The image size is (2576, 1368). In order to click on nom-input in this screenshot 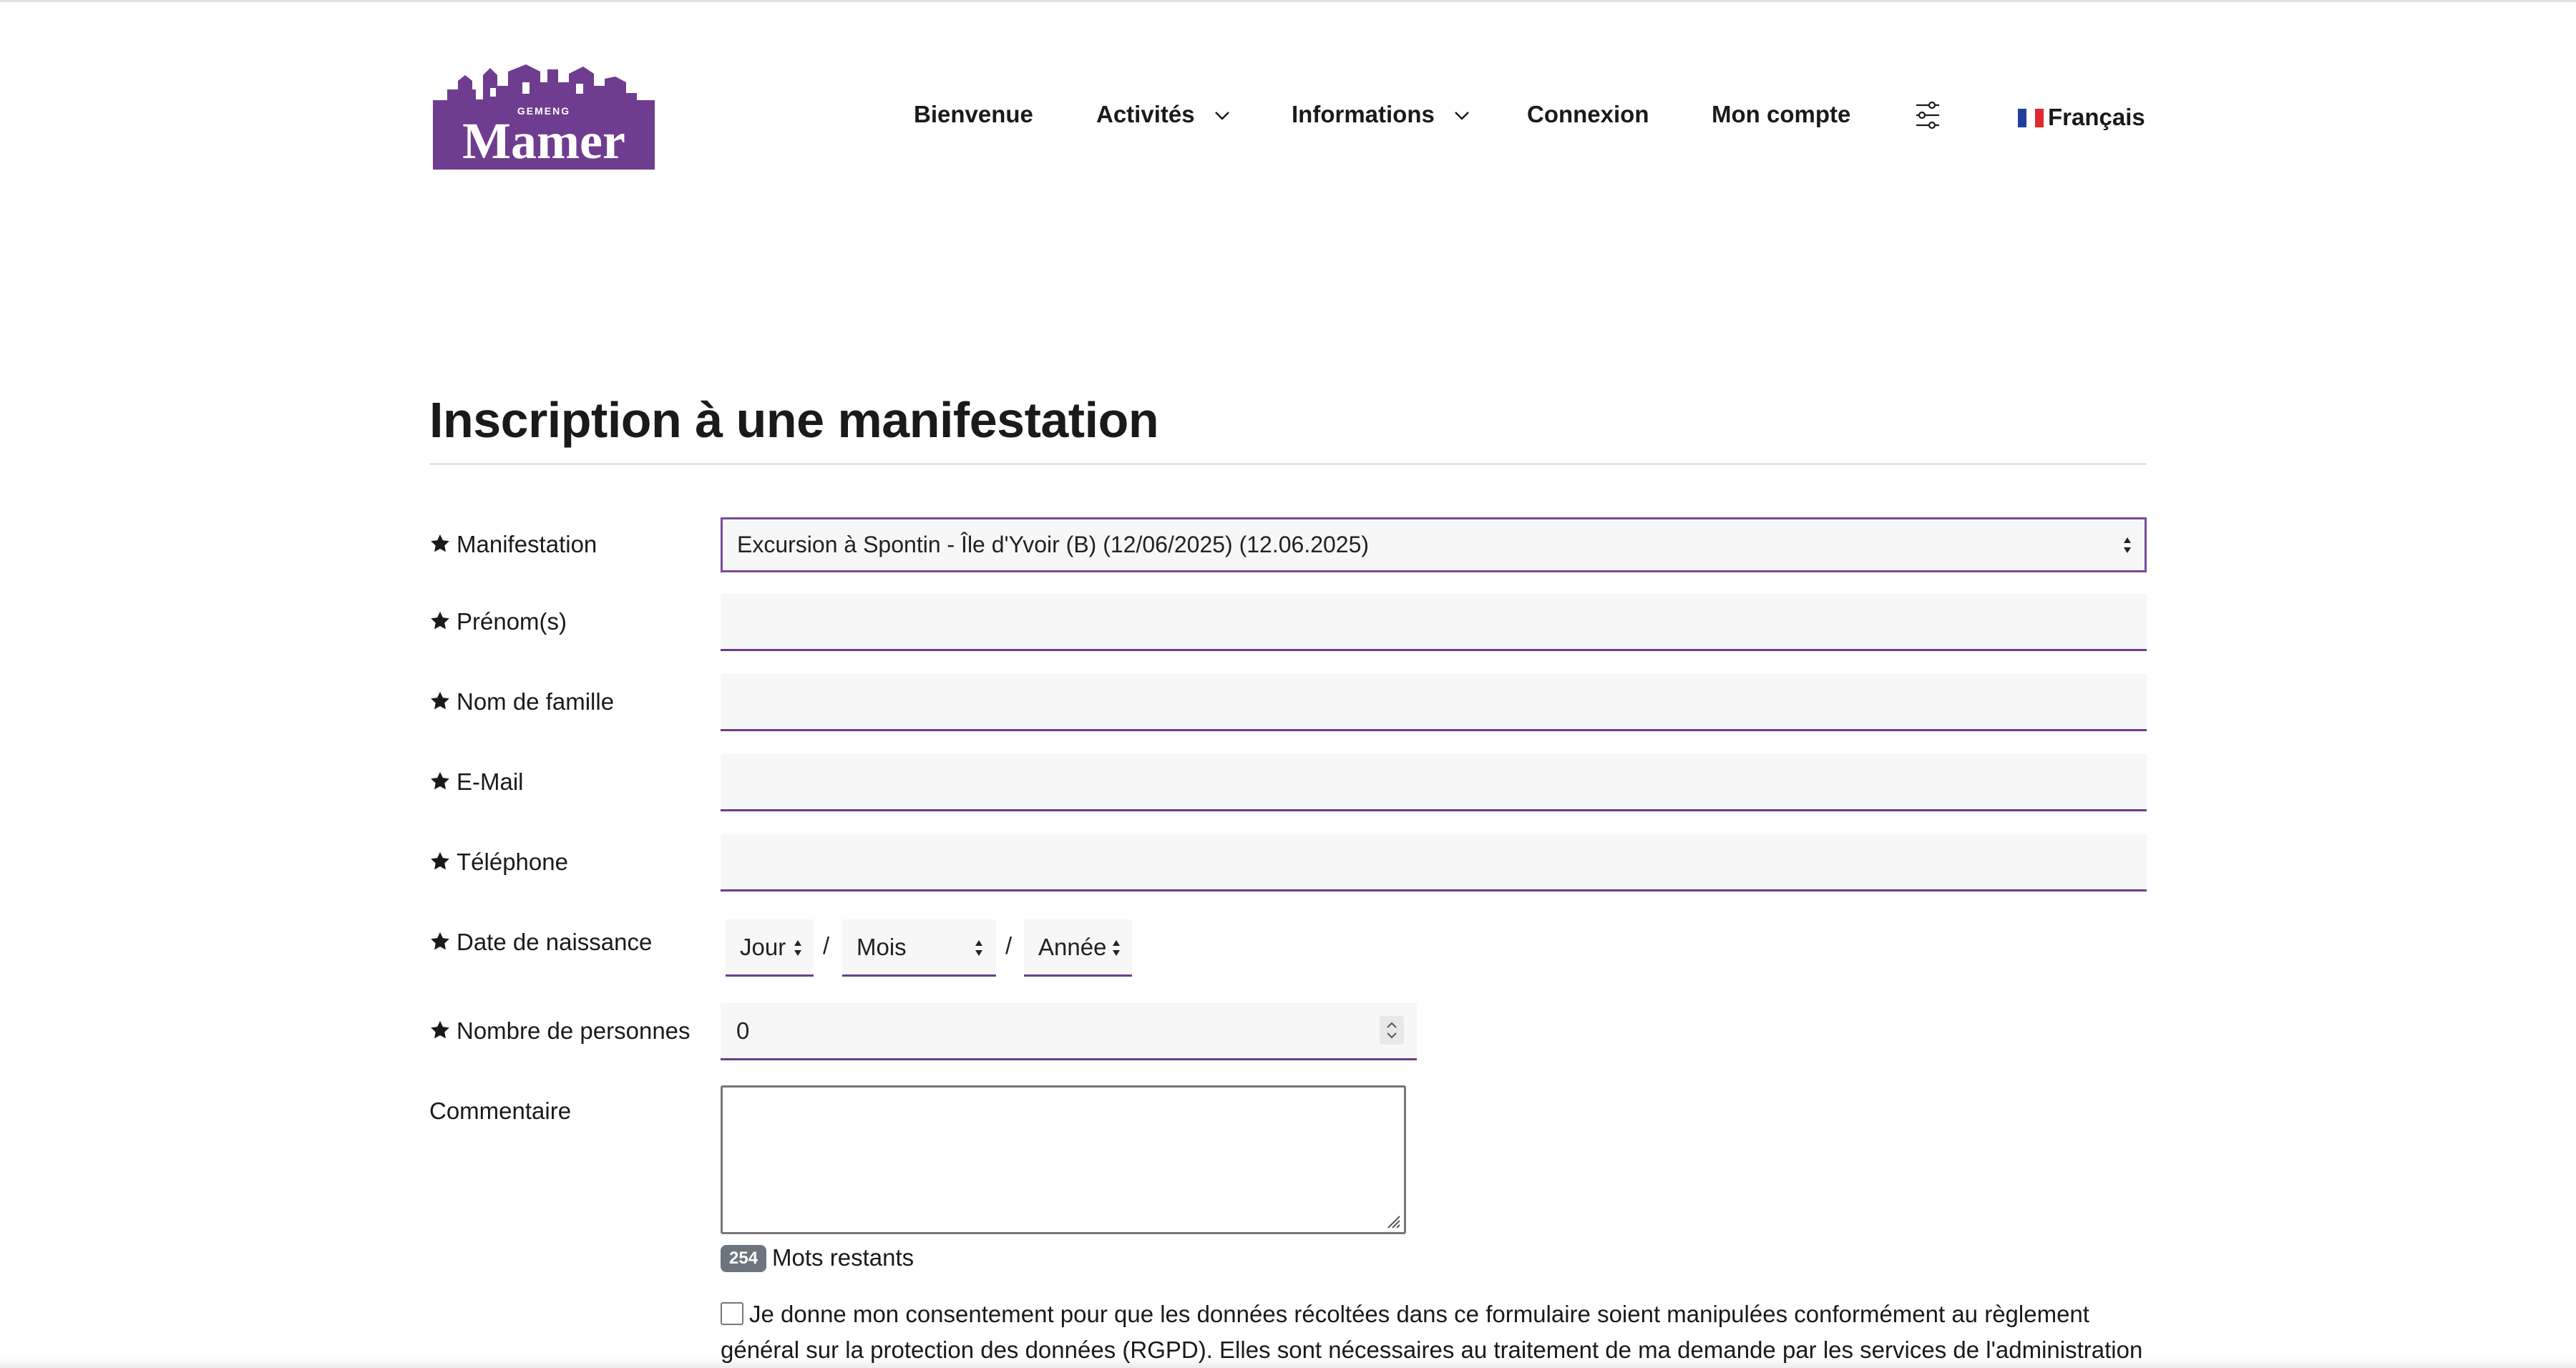, I will do `click(1434, 703)`.